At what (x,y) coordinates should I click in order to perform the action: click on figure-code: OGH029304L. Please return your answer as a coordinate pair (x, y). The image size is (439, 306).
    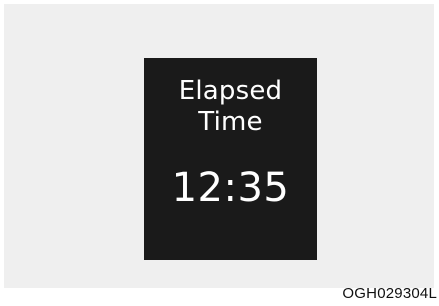
    Looking at the image, I should click on (389, 293).